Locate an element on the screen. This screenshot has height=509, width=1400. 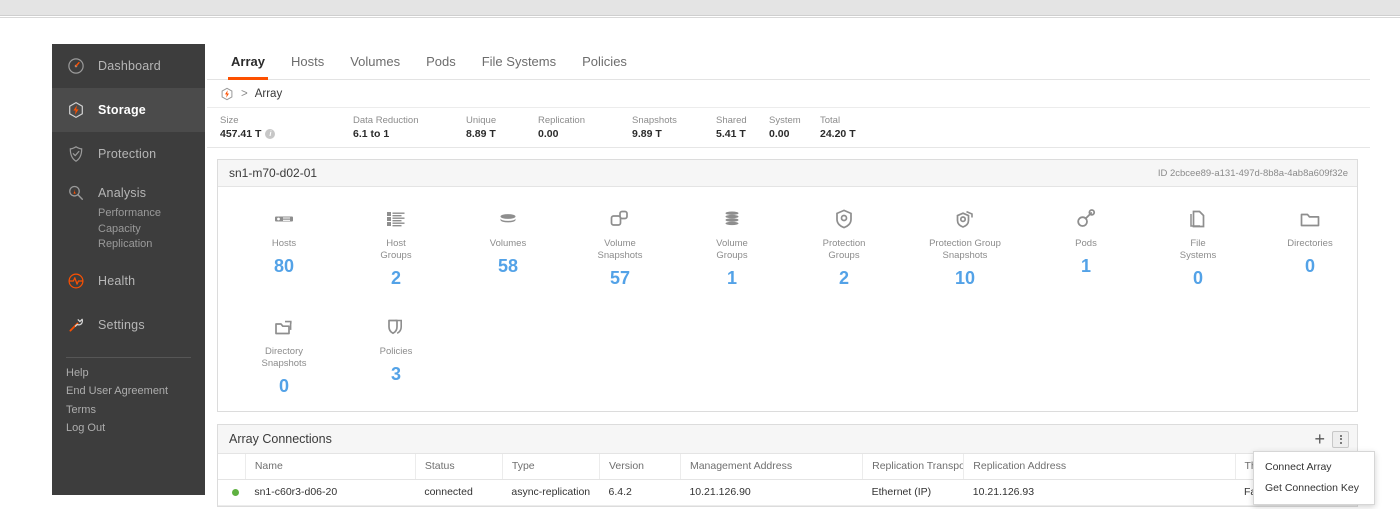
stat-tile-protection-group-snapshots: Protection Group Snapshots 10 is located at coordinates (965, 245).